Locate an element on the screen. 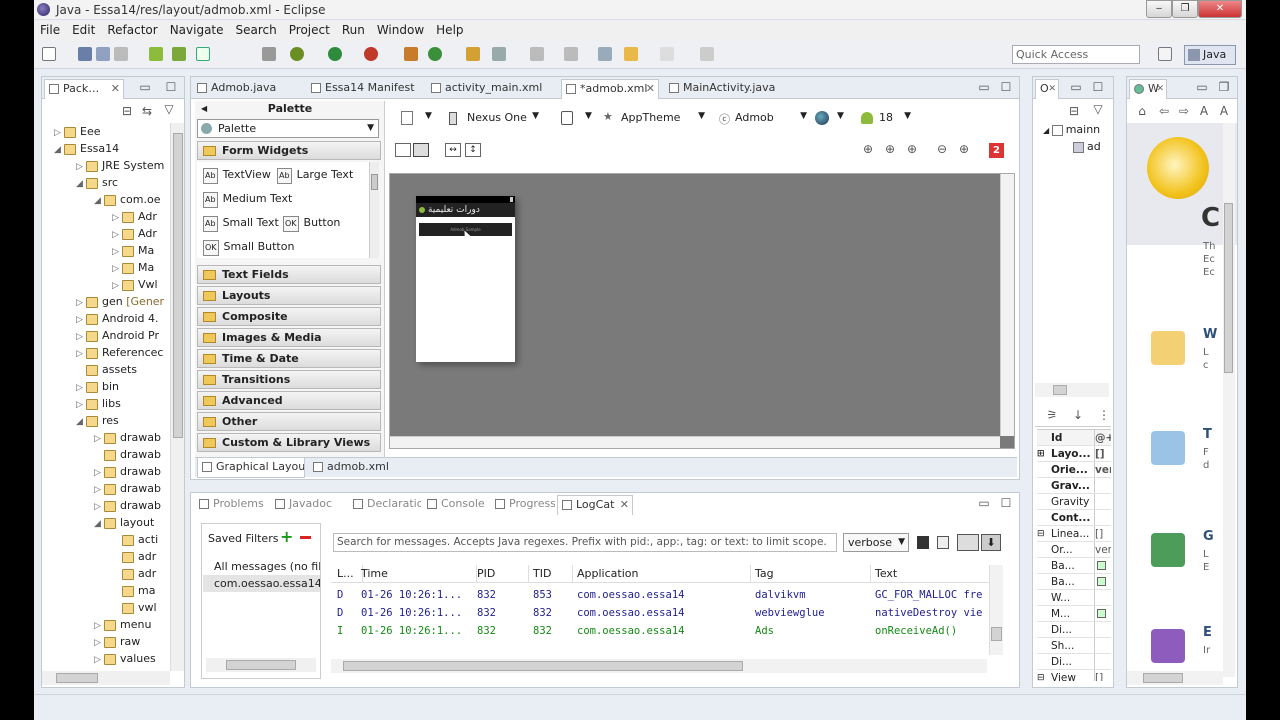  editor-minimize-icon: ▭ is located at coordinates (984, 88).